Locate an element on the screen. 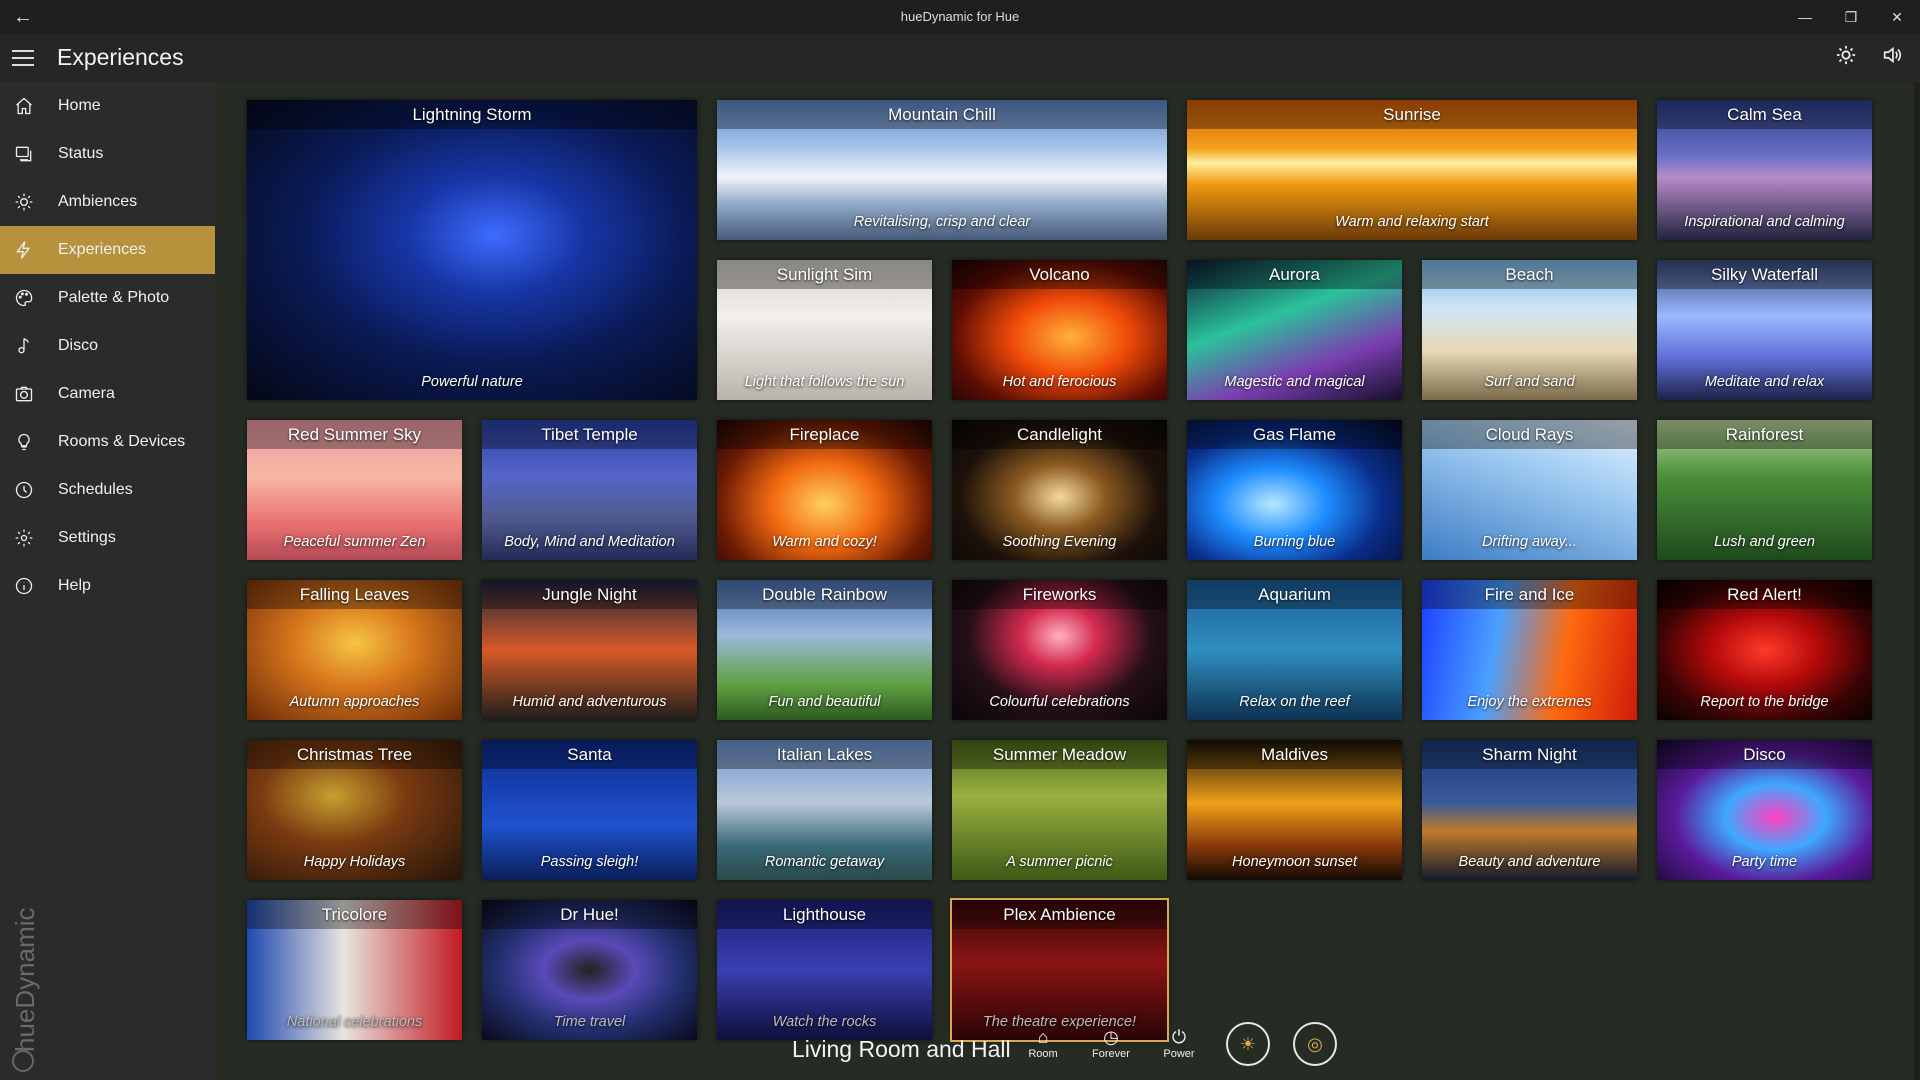 The image size is (1920, 1080). tile-subtitle: Powerful nature is located at coordinates (472, 382).